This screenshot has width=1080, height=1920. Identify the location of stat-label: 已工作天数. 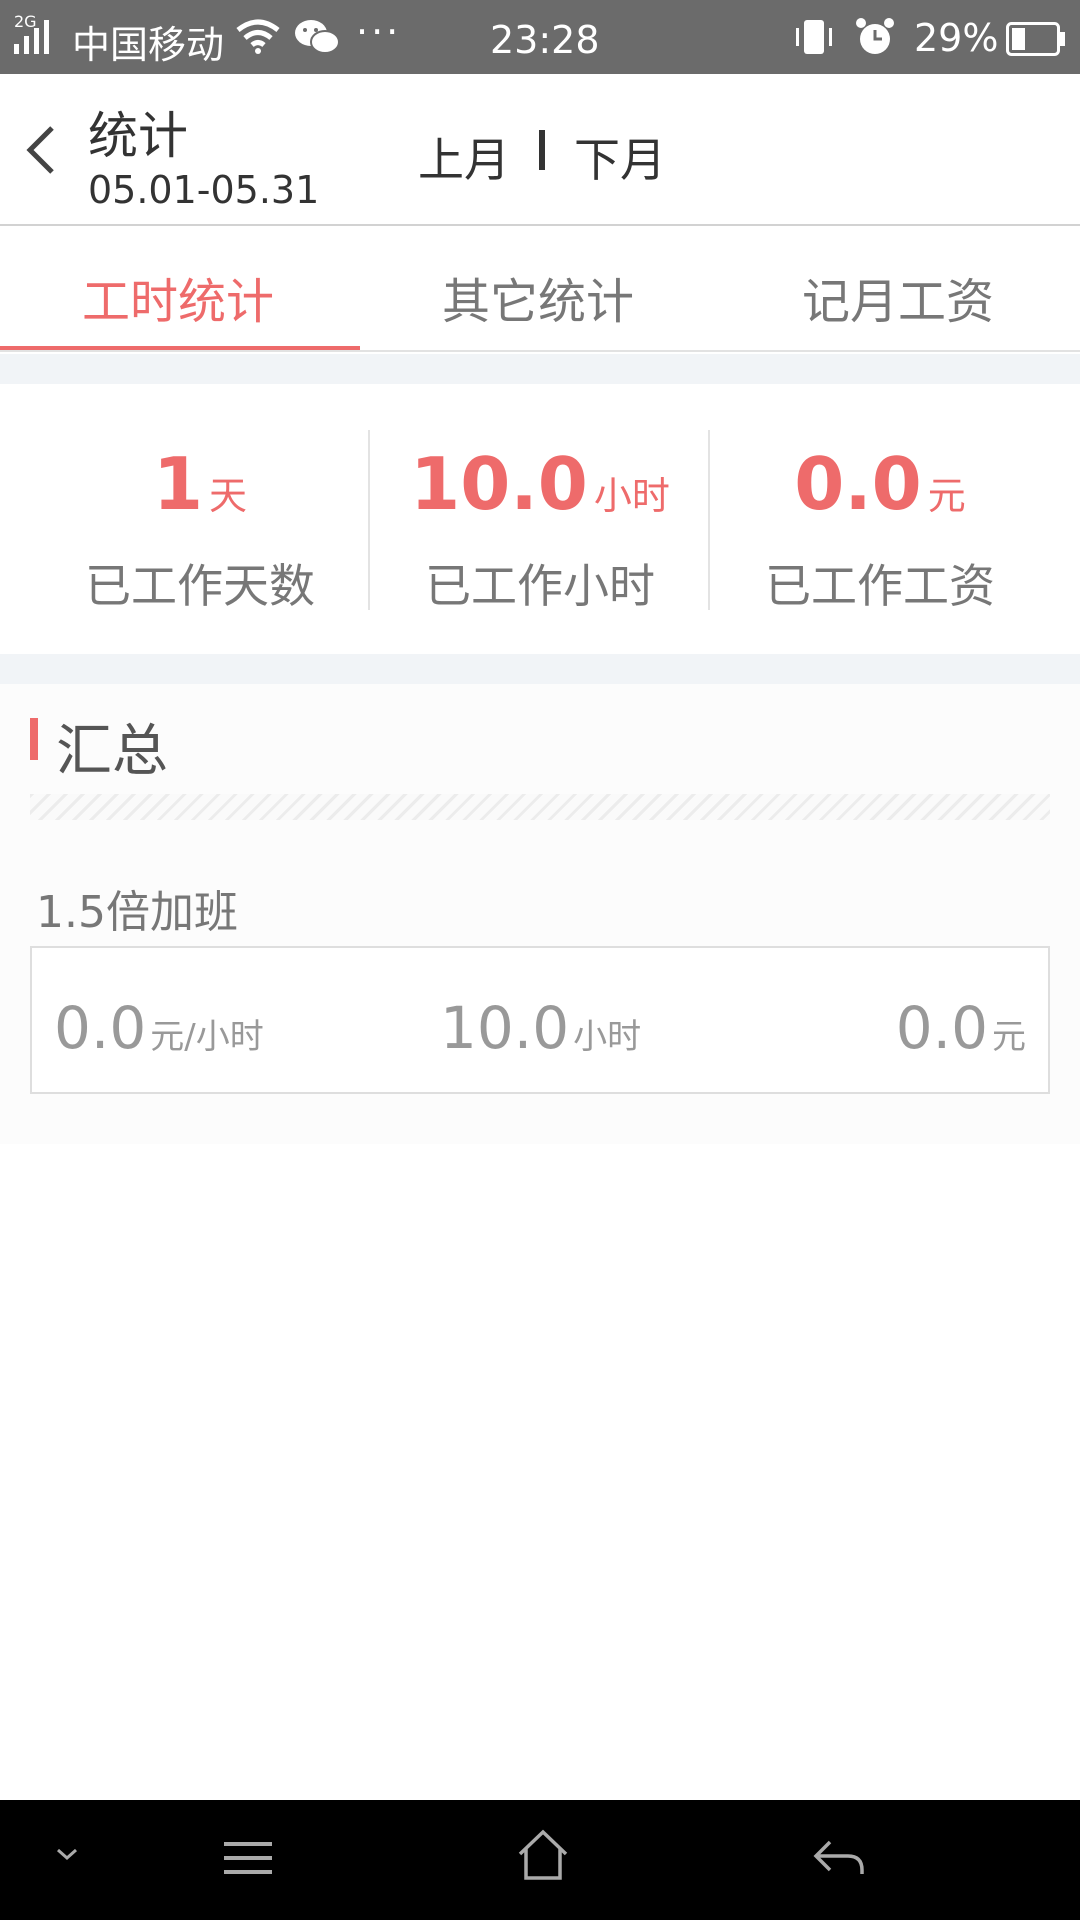
(200, 586).